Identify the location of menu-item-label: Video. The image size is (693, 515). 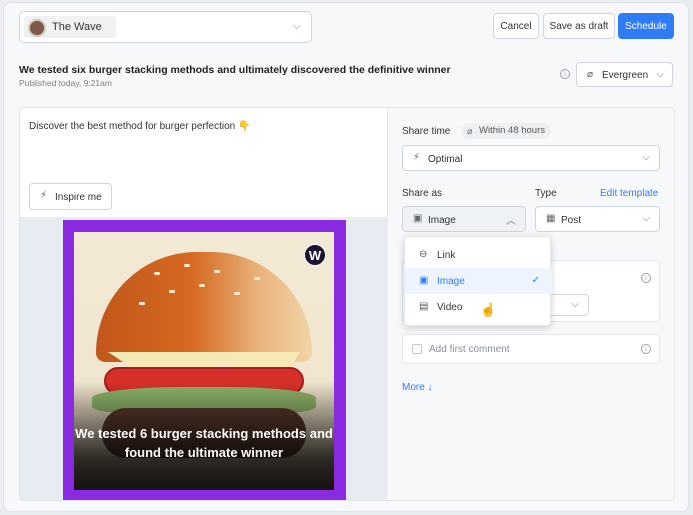
(450, 307).